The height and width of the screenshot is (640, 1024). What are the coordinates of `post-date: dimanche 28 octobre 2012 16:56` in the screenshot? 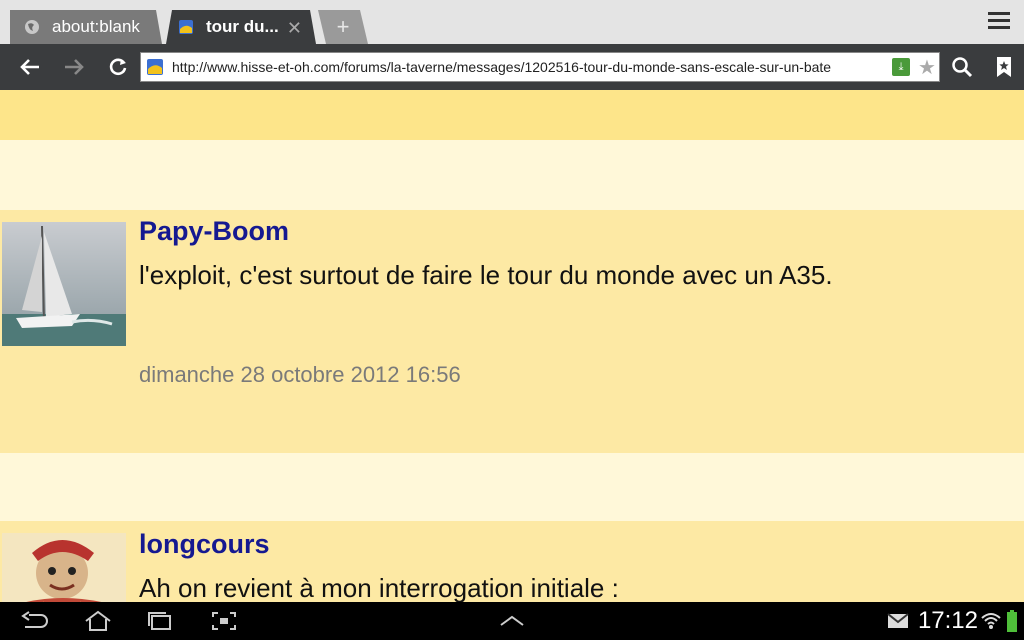 It's located at (300, 374).